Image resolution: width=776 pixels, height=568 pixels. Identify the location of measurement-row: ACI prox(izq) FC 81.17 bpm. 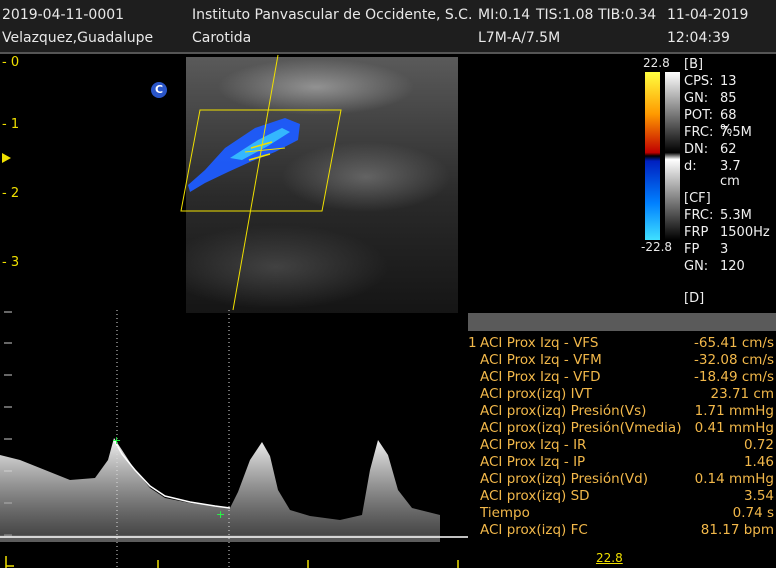
(622, 530).